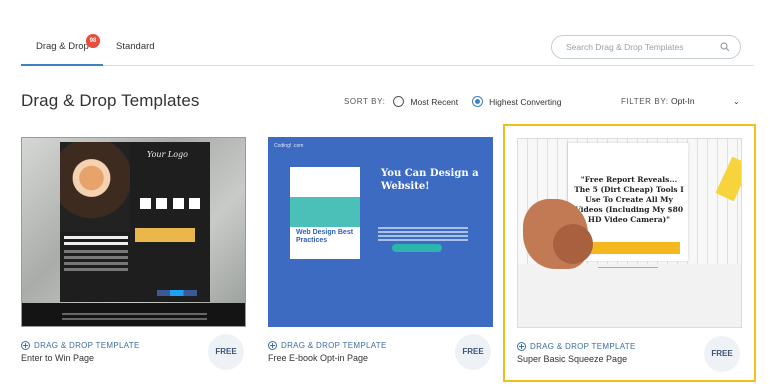 The width and height of the screenshot is (770, 389). What do you see at coordinates (725, 47) in the screenshot?
I see `search-icon` at bounding box center [725, 47].